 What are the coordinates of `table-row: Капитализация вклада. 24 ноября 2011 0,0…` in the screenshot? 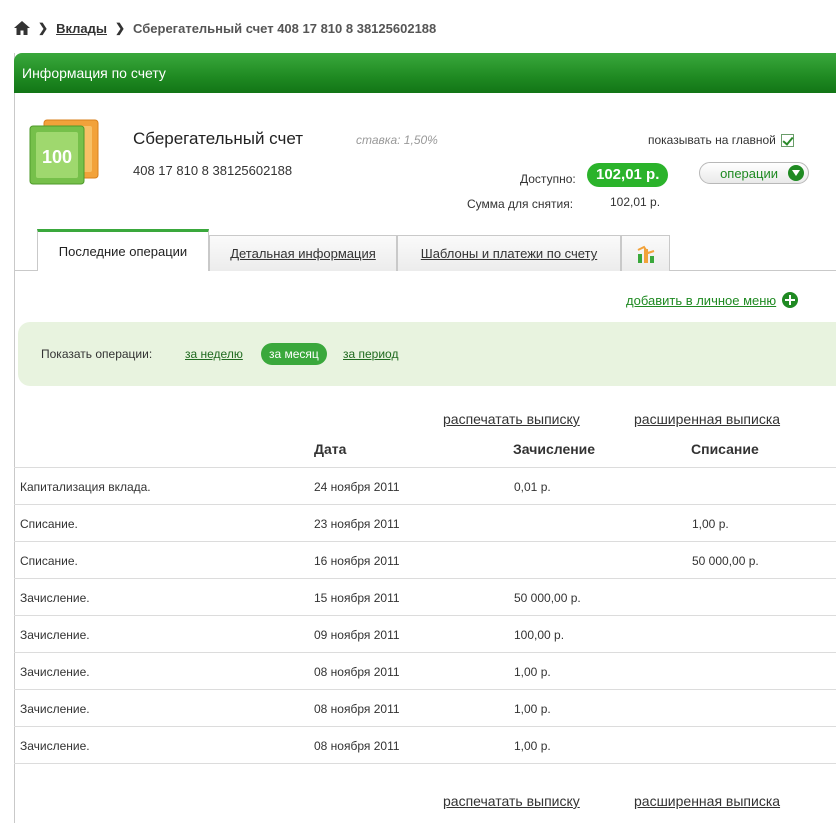 It's located at (425, 486).